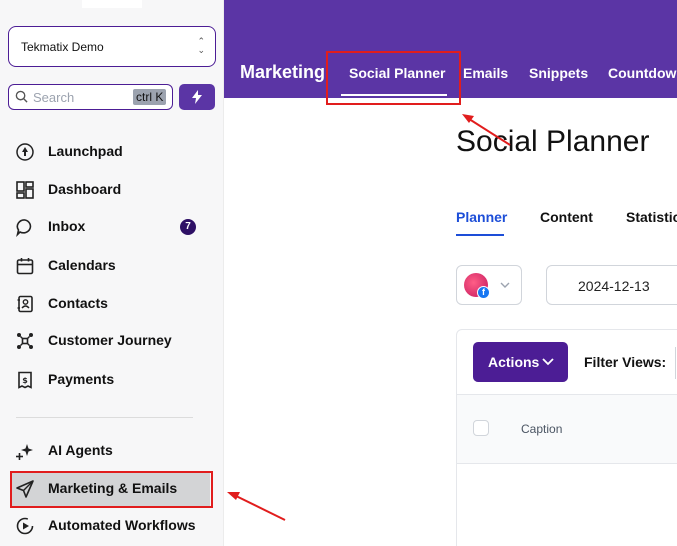 The image size is (677, 546). I want to click on grid-icon, so click(25, 190).